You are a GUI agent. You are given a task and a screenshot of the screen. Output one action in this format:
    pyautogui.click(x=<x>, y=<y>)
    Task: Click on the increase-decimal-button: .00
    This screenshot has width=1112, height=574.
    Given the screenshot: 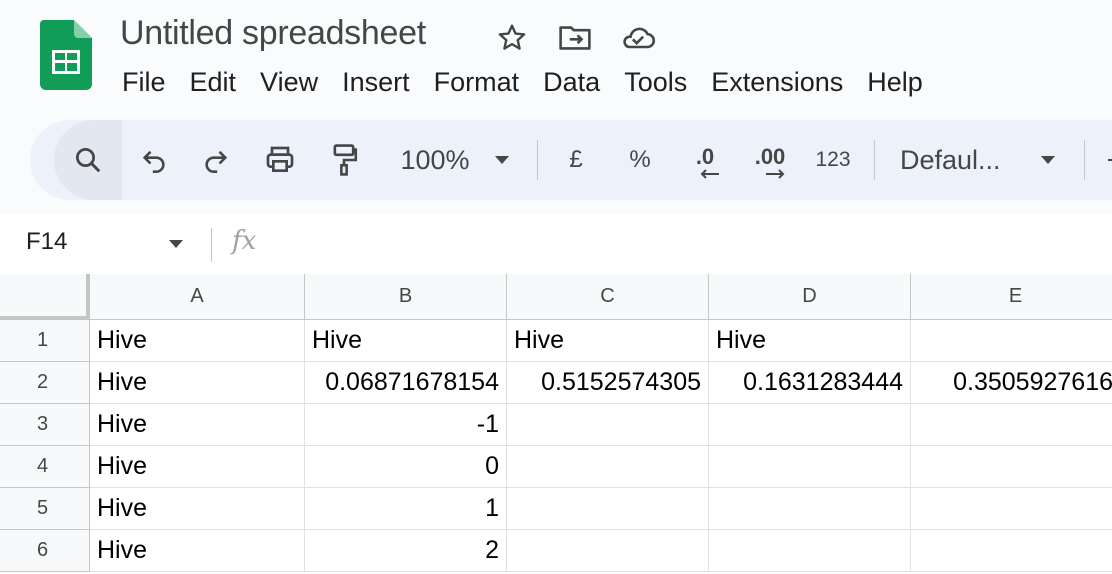 What is the action you would take?
    pyautogui.click(x=770, y=160)
    